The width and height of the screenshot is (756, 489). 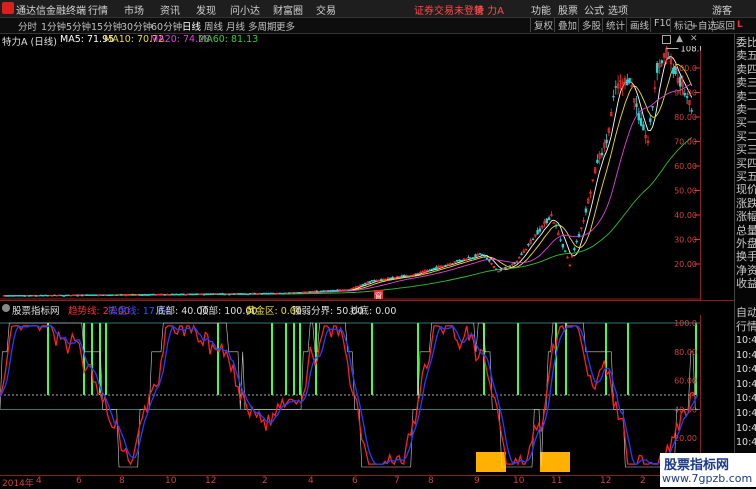 I want to click on sidebar-label-9: 买四, so click(x=746, y=163).